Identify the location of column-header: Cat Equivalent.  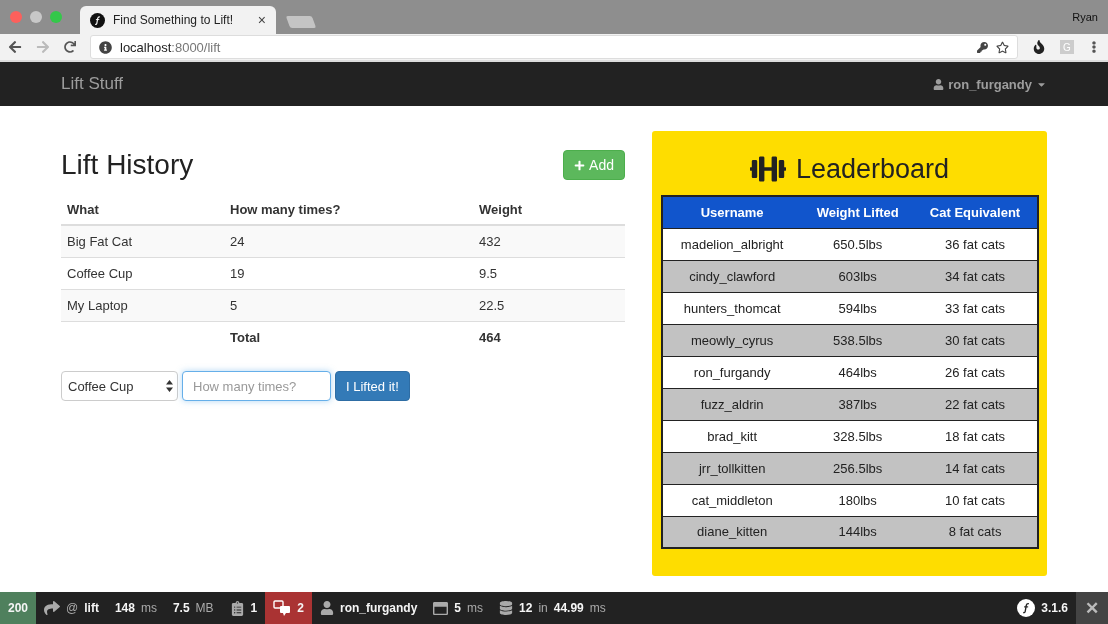
(975, 212).